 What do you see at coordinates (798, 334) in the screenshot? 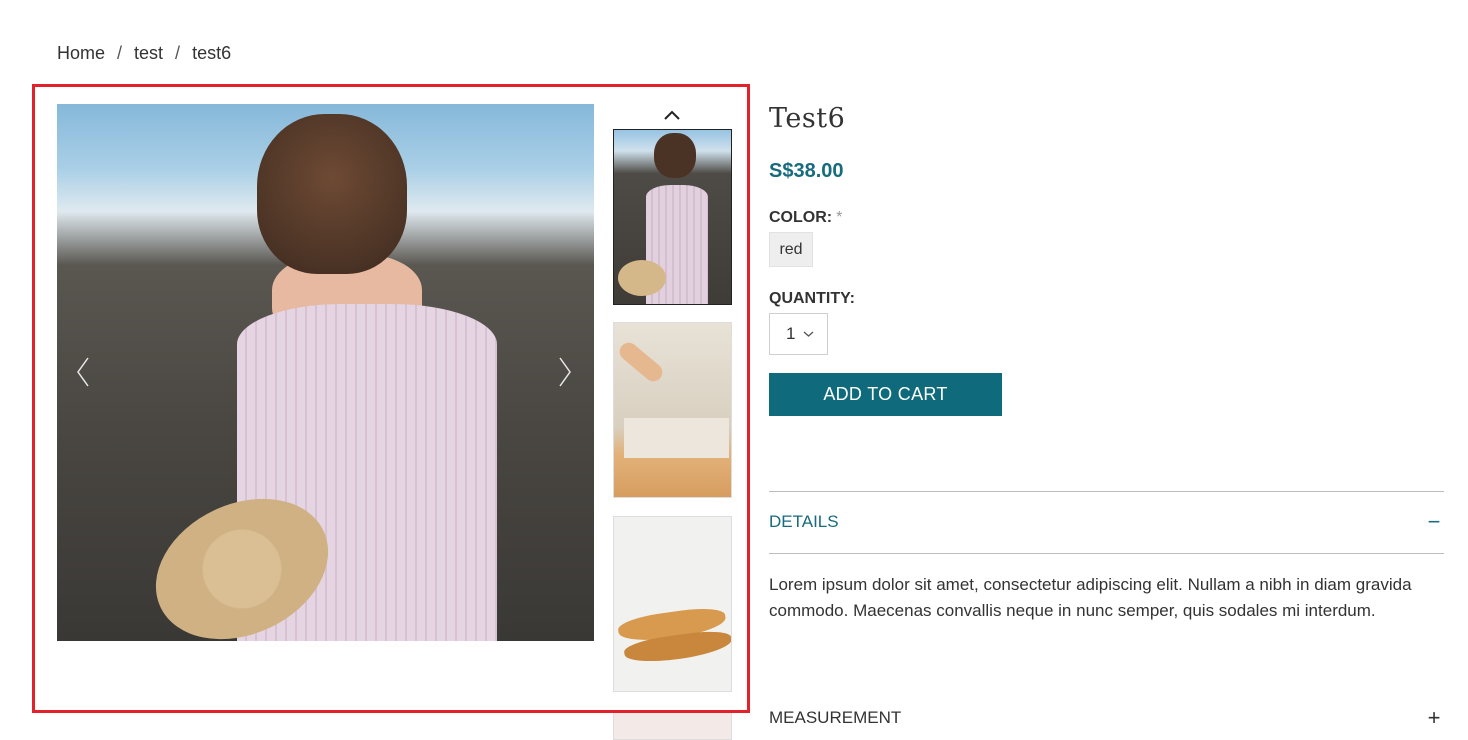
I see `quantity-select: 1` at bounding box center [798, 334].